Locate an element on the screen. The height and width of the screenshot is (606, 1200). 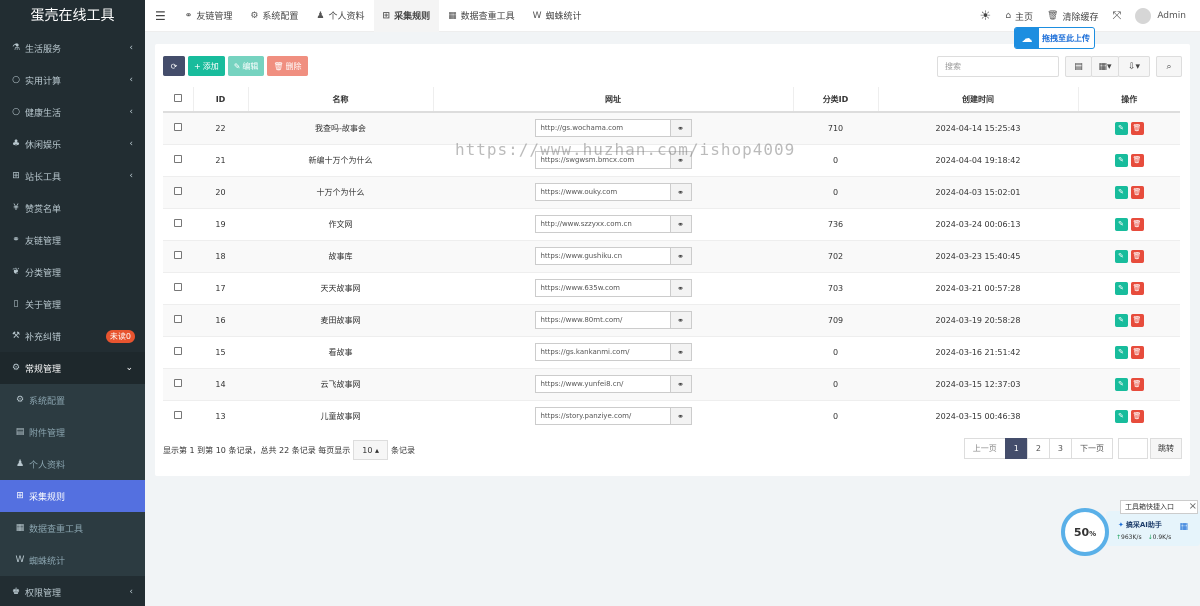
page-2-button: 2 is located at coordinates (1038, 448).